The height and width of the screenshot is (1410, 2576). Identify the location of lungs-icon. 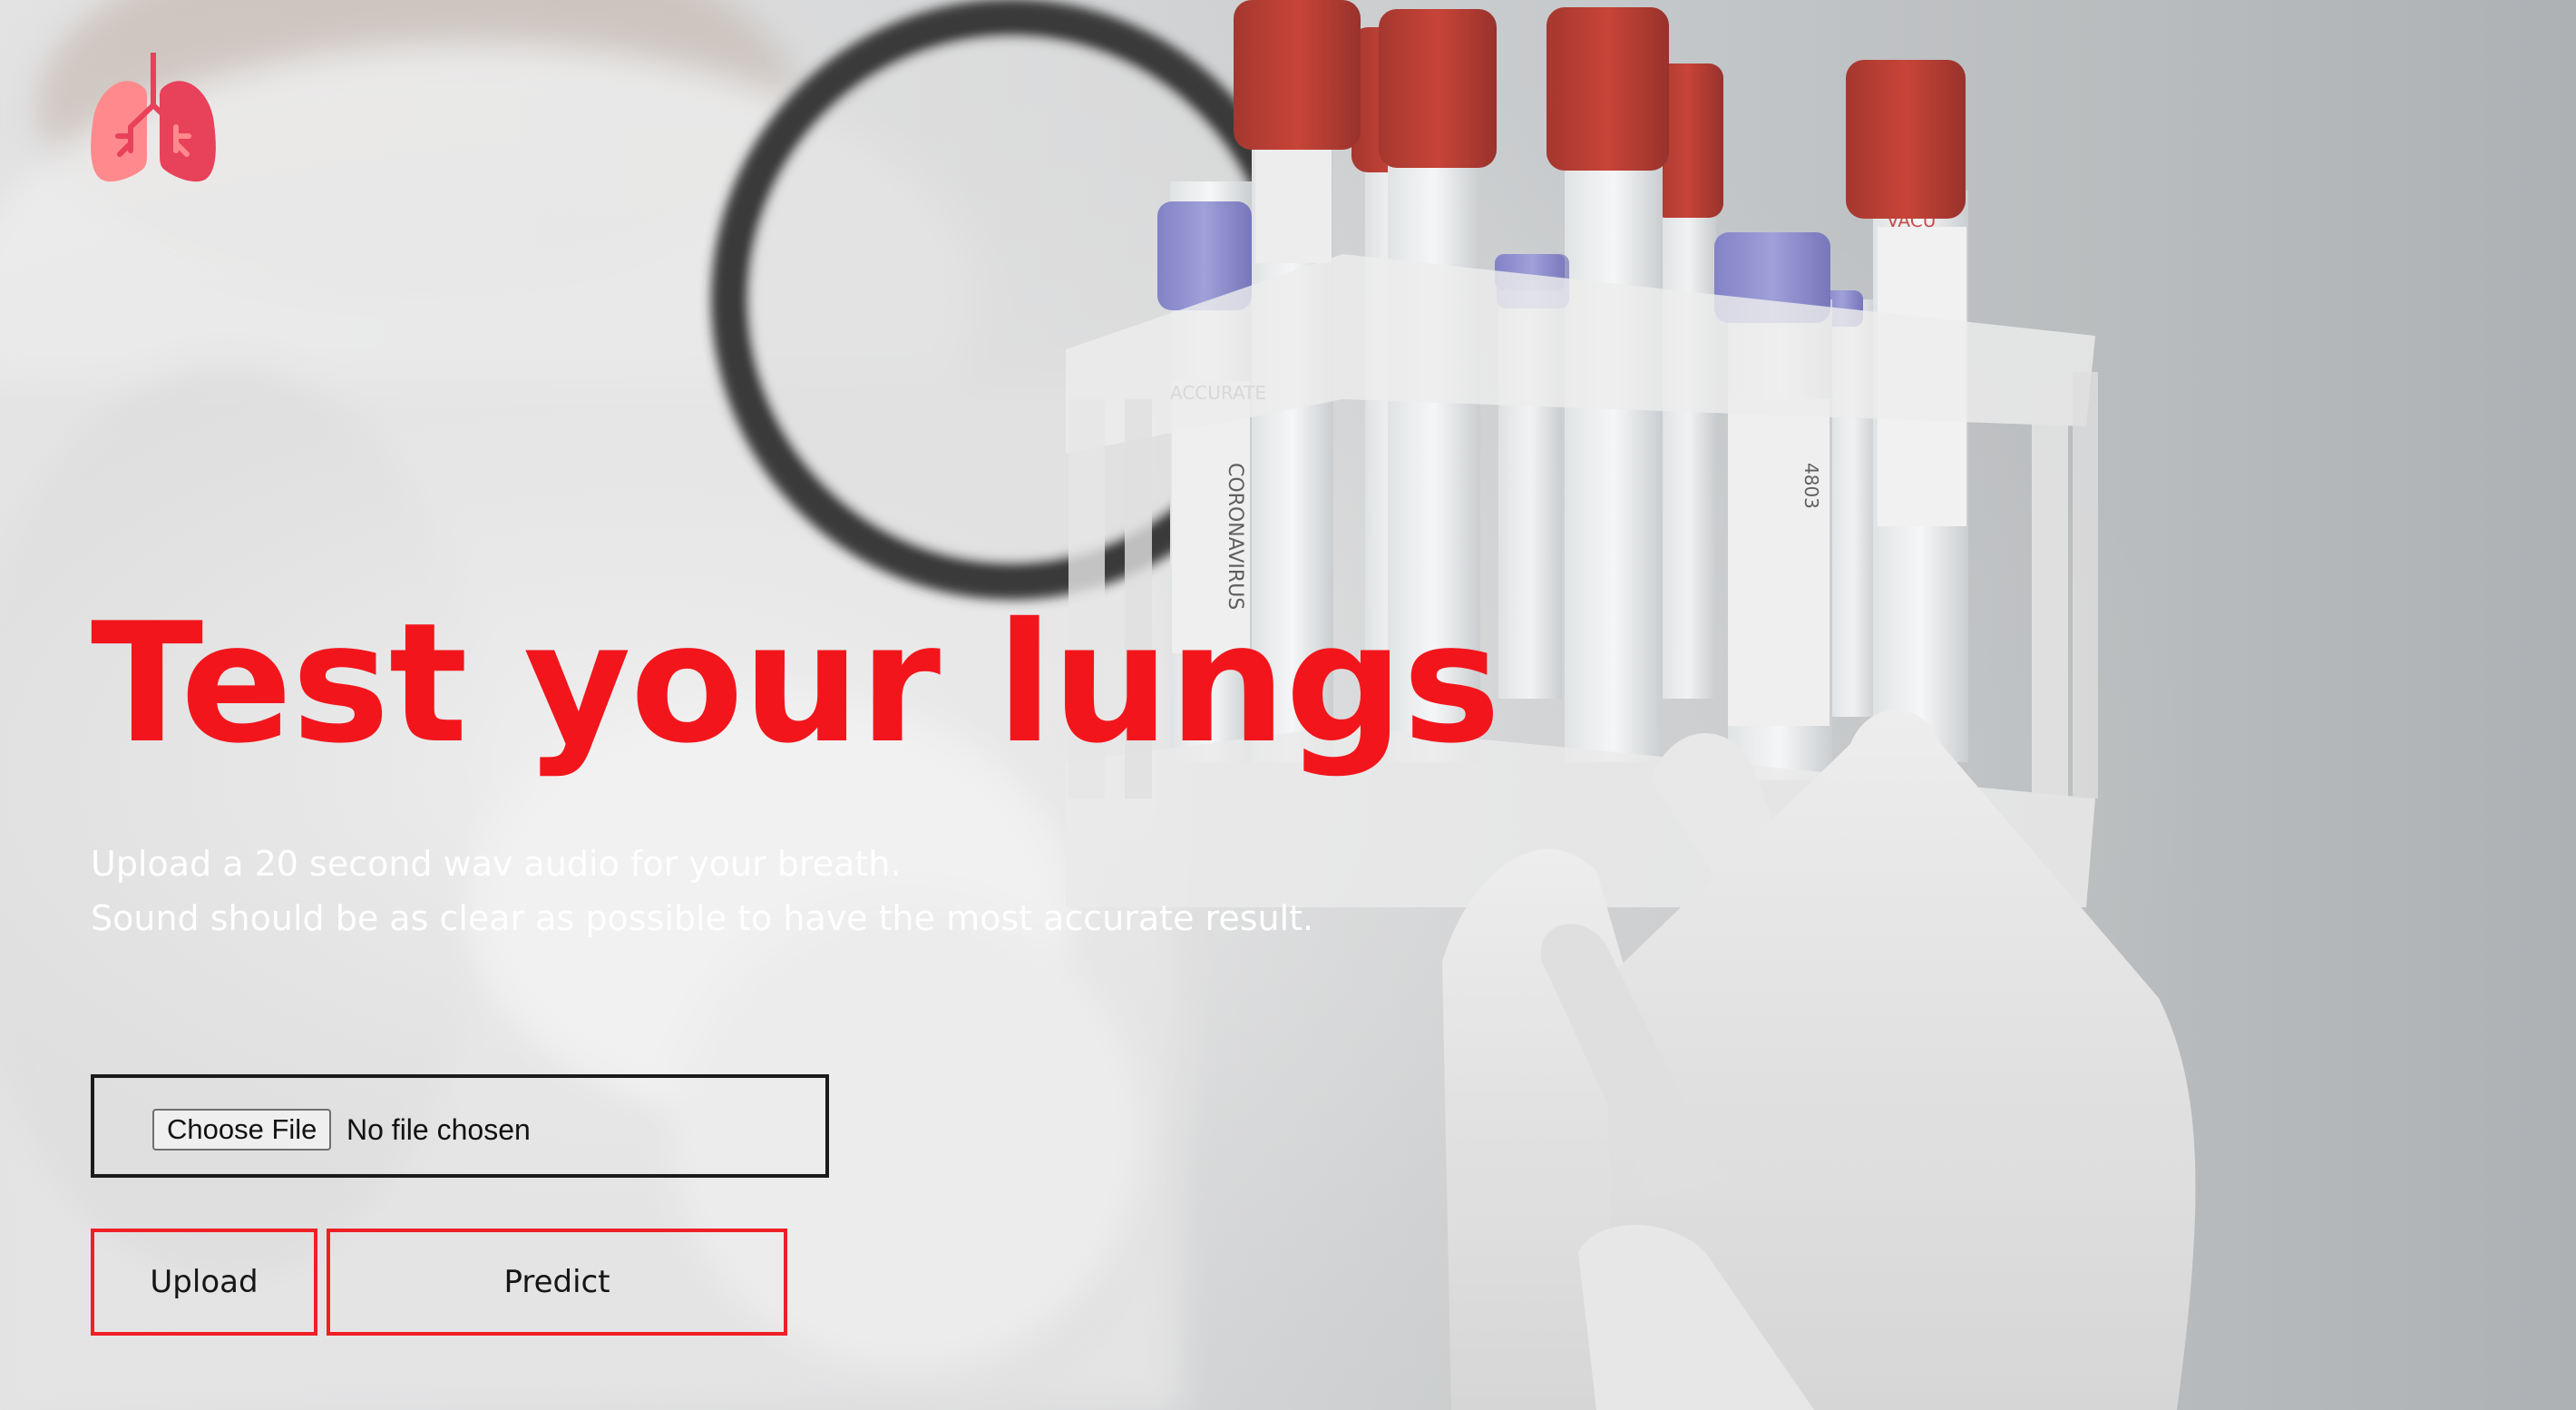
(153, 117).